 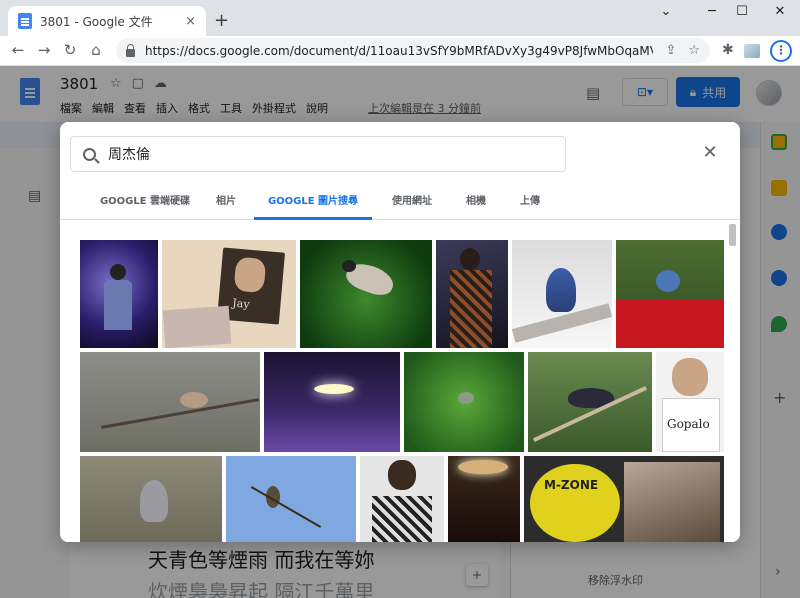 I want to click on dialog-tabs: GOOGLE 雲端硬碟 相片 GOOGLE 圖片搜尋 使用網址 相機 上傳, so click(x=400, y=202).